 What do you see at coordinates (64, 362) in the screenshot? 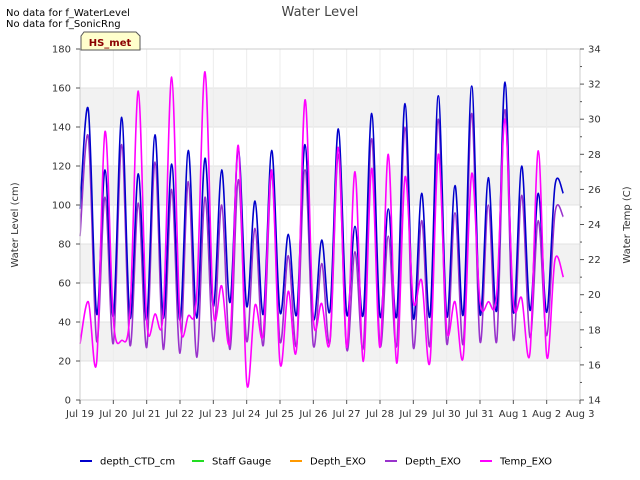
I see `y-tick-label: 20` at bounding box center [64, 362].